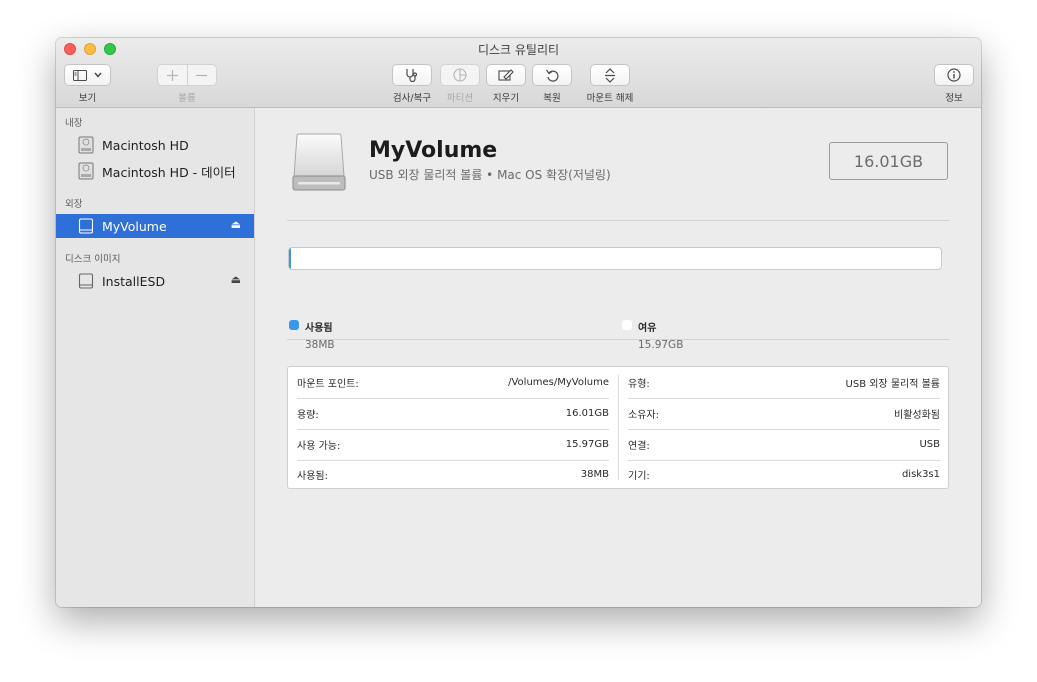  What do you see at coordinates (917, 415) in the screenshot?
I see `info-value: 비활성화됨` at bounding box center [917, 415].